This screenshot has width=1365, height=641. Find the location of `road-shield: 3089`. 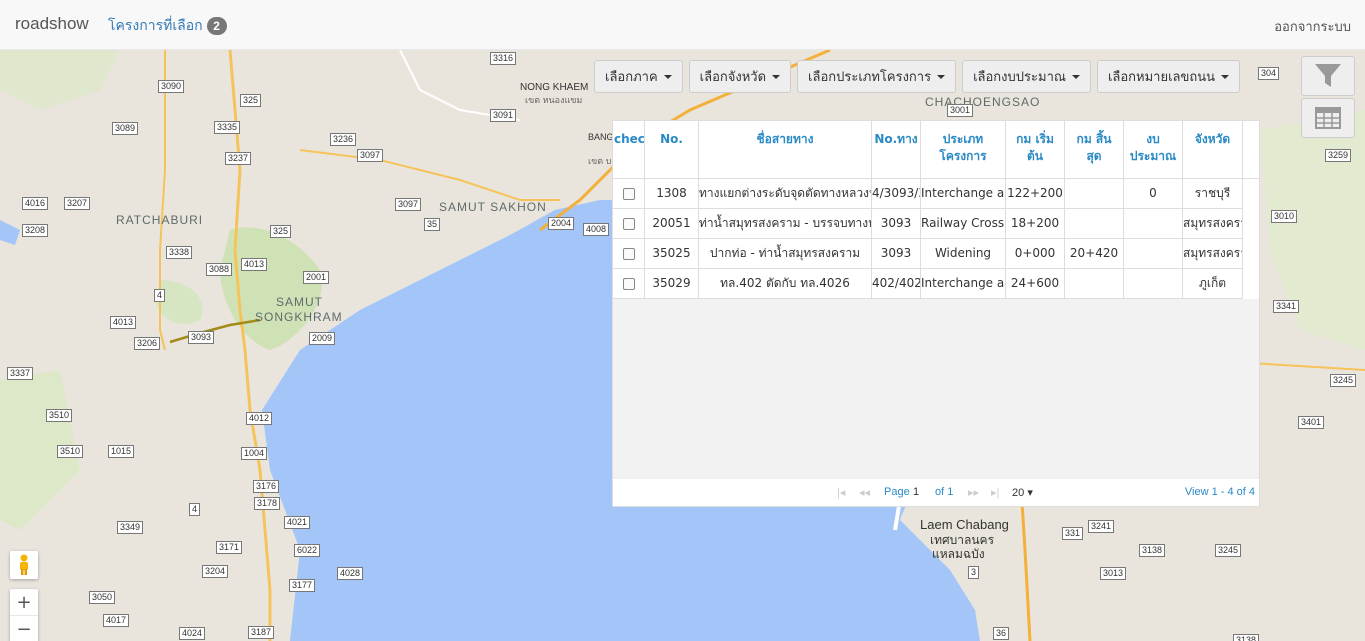

road-shield: 3089 is located at coordinates (125, 128).